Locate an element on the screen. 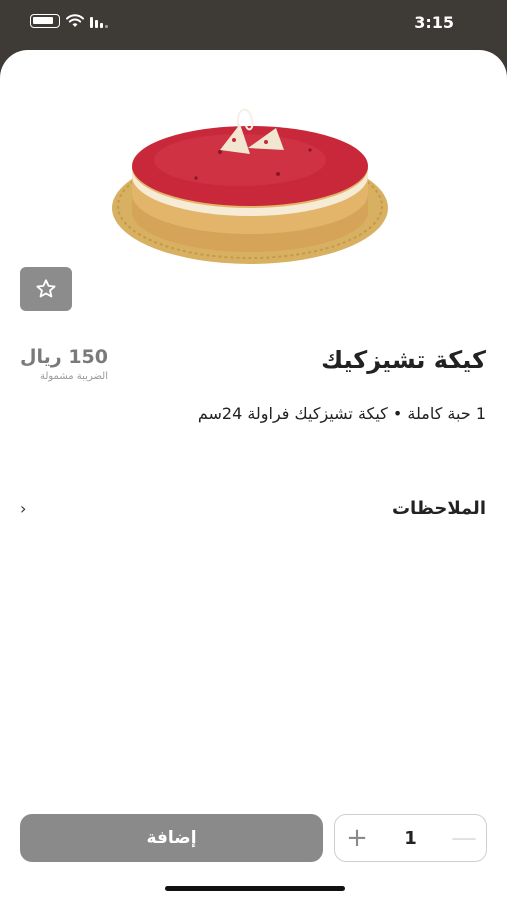 This screenshot has height=900, width=507. minus-icon: — is located at coordinates (464, 838).